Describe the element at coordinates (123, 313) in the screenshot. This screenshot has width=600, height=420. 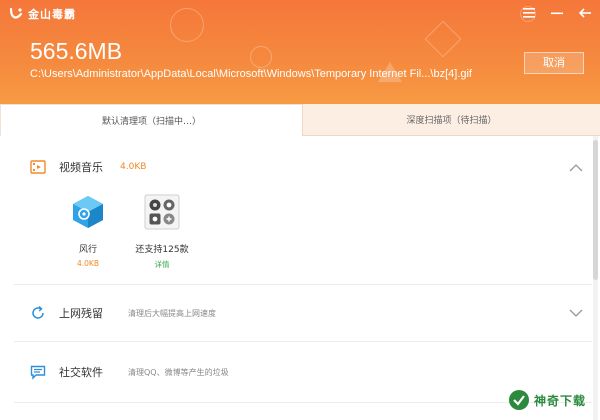
I see `section-header: 上网残留 清理后大幅提高上网速度` at that location.